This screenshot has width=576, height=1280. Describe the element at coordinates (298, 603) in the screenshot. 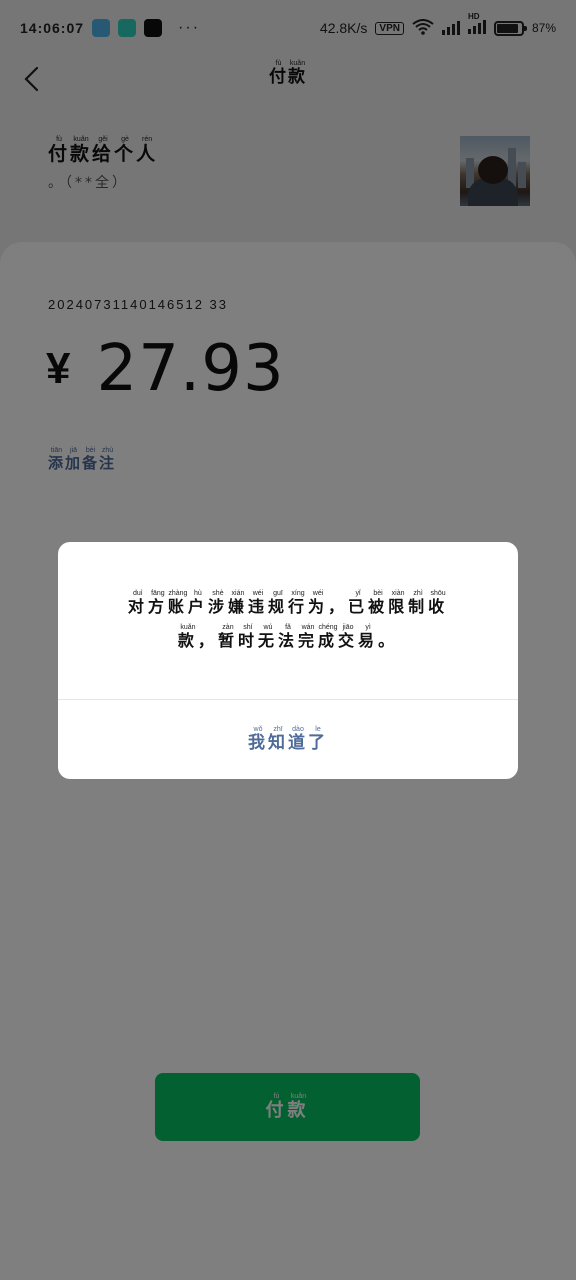

I see `dialog-message-char: 行xíng` at that location.